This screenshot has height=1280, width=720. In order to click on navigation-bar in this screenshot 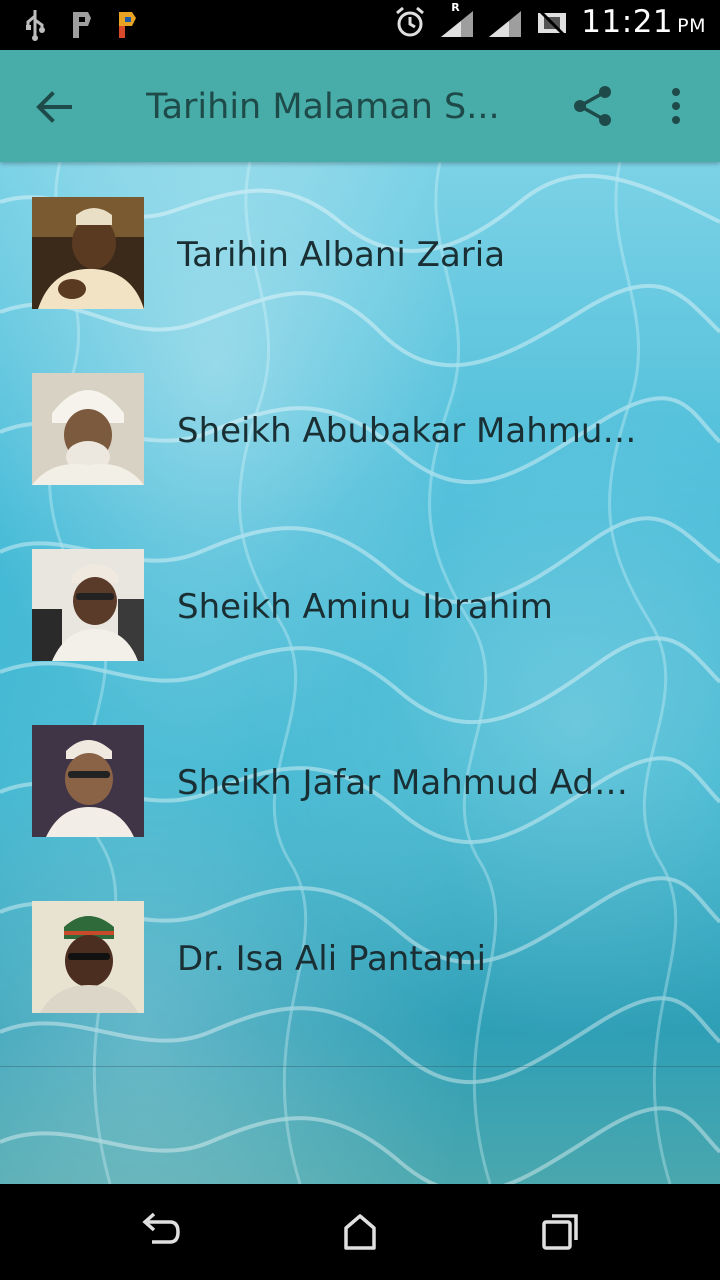, I will do `click(360, 1232)`.